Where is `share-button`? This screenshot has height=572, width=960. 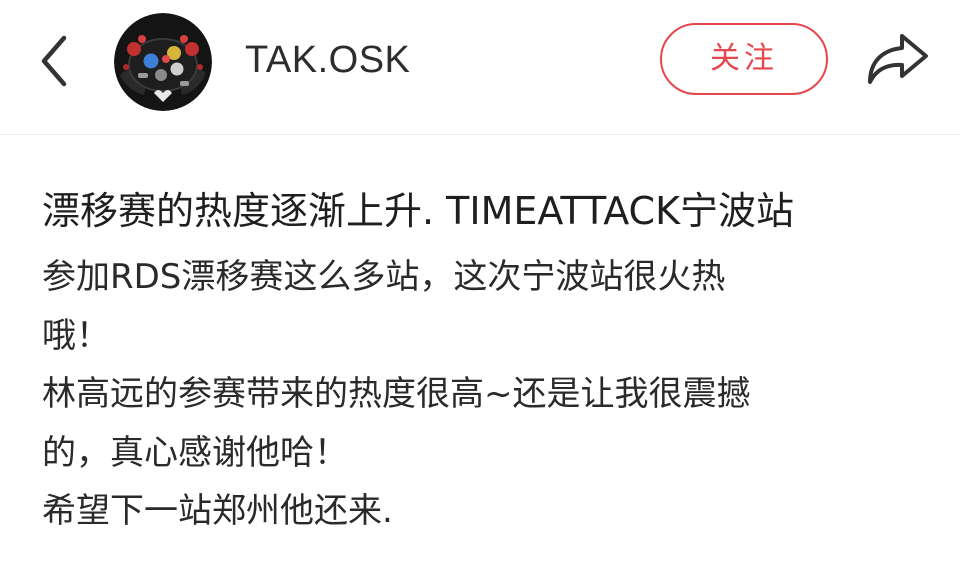
share-button is located at coordinates (897, 59).